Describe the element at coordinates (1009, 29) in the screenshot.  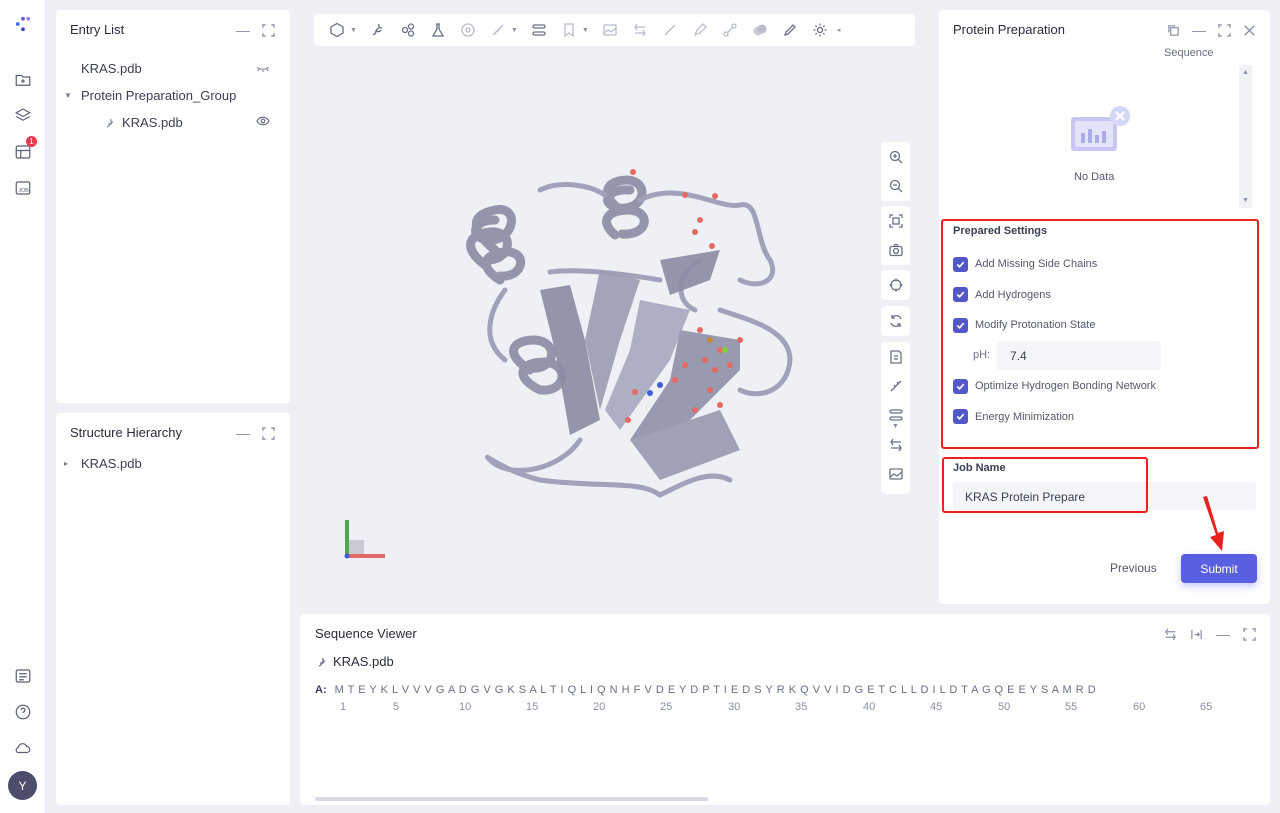
I see `protein-preparation-title: Protein Preparation` at that location.